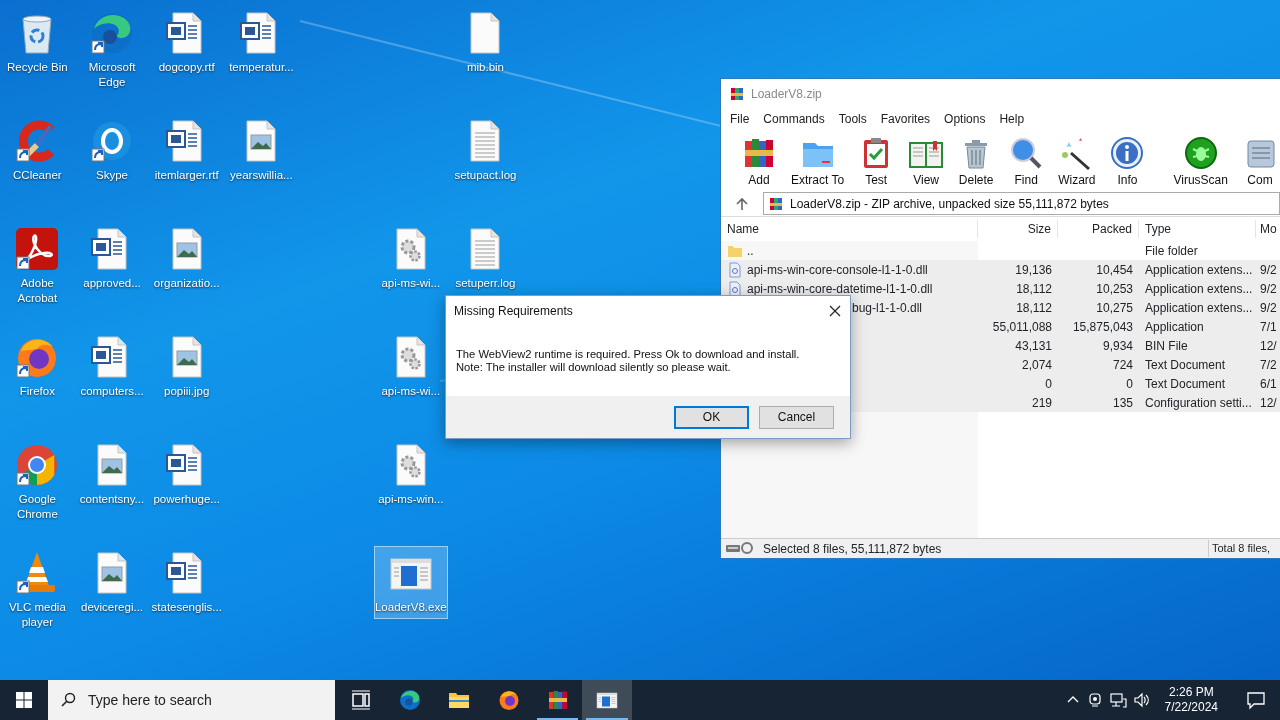 The height and width of the screenshot is (720, 1280). What do you see at coordinates (1026, 161) in the screenshot?
I see `toolbar-button: Find` at bounding box center [1026, 161].